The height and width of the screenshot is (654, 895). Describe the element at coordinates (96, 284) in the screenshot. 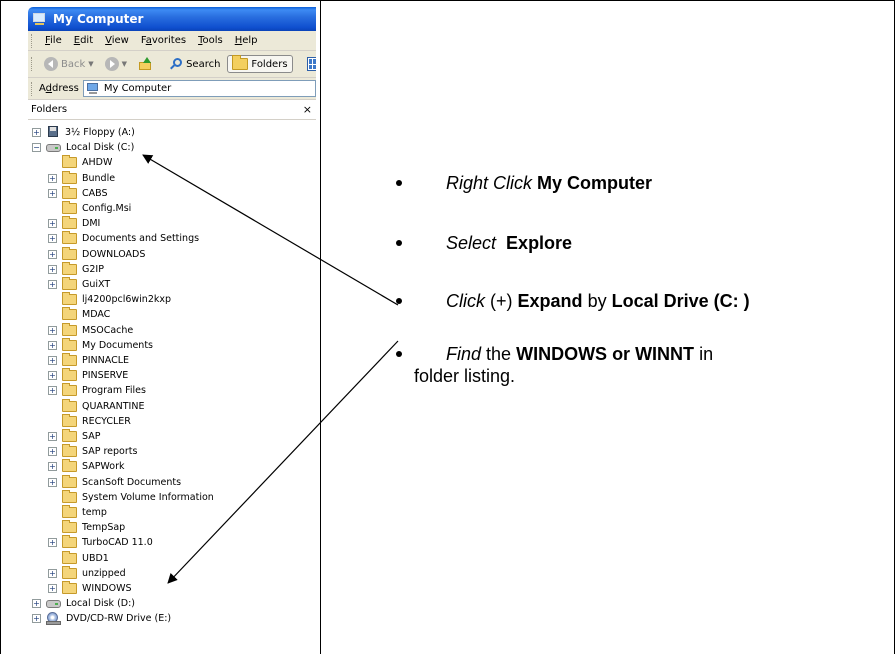

I see `tree-item-label: GuiXT` at that location.